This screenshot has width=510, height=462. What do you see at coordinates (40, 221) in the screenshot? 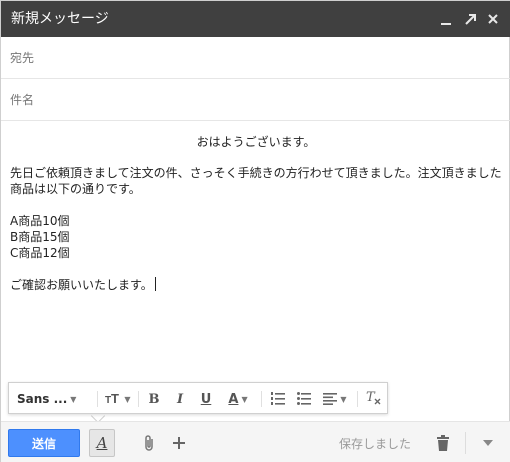
I see `list-item: A商品10個` at bounding box center [40, 221].